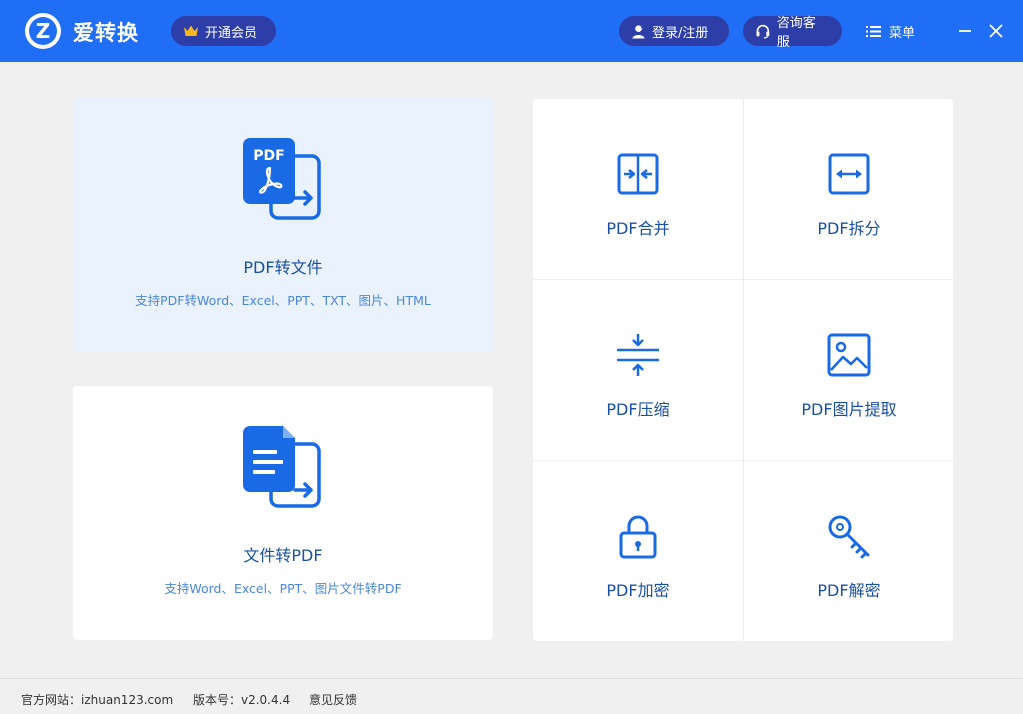 The width and height of the screenshot is (1023, 714). Describe the element at coordinates (242, 700) in the screenshot. I see `version-text: 版本号：v2.0.4.4` at that location.